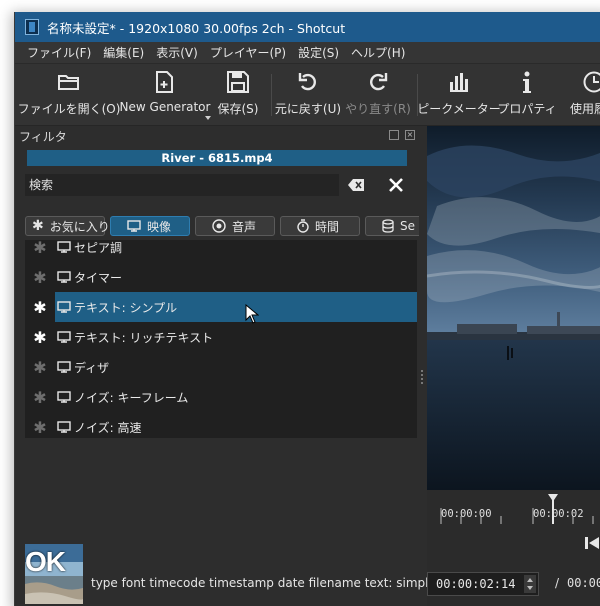 This screenshot has width=600, height=606. Describe the element at coordinates (459, 109) in the screenshot. I see `peak-meter-label: ピークメーター` at that location.